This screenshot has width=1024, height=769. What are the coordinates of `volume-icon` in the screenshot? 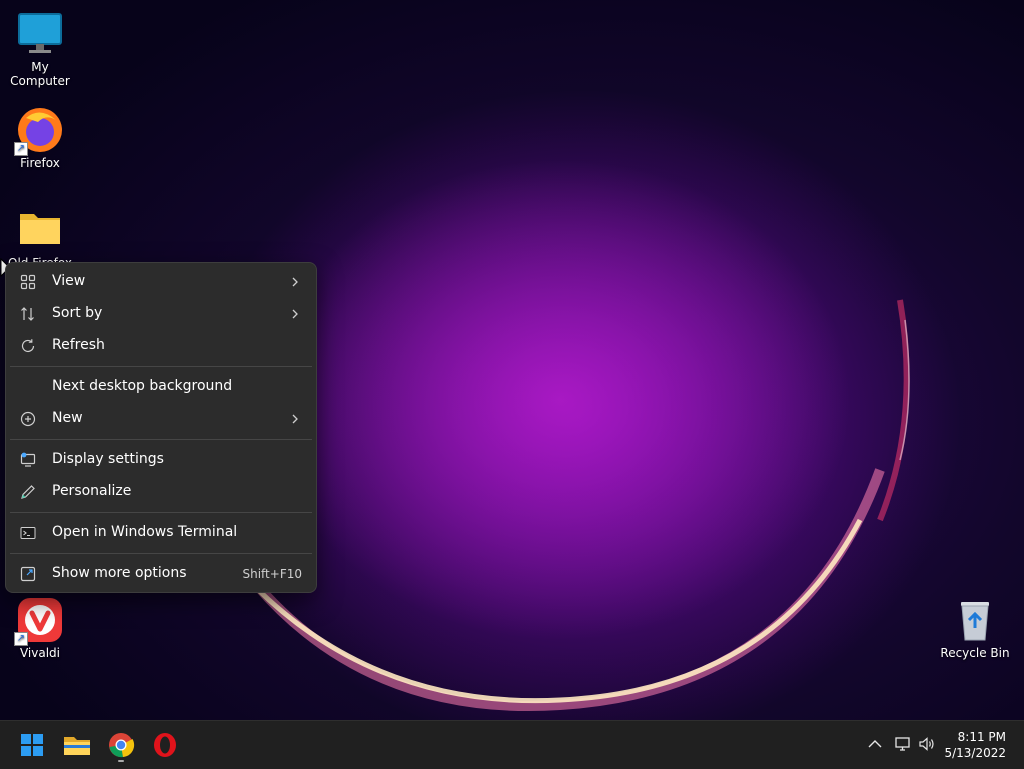 It's located at (927, 744).